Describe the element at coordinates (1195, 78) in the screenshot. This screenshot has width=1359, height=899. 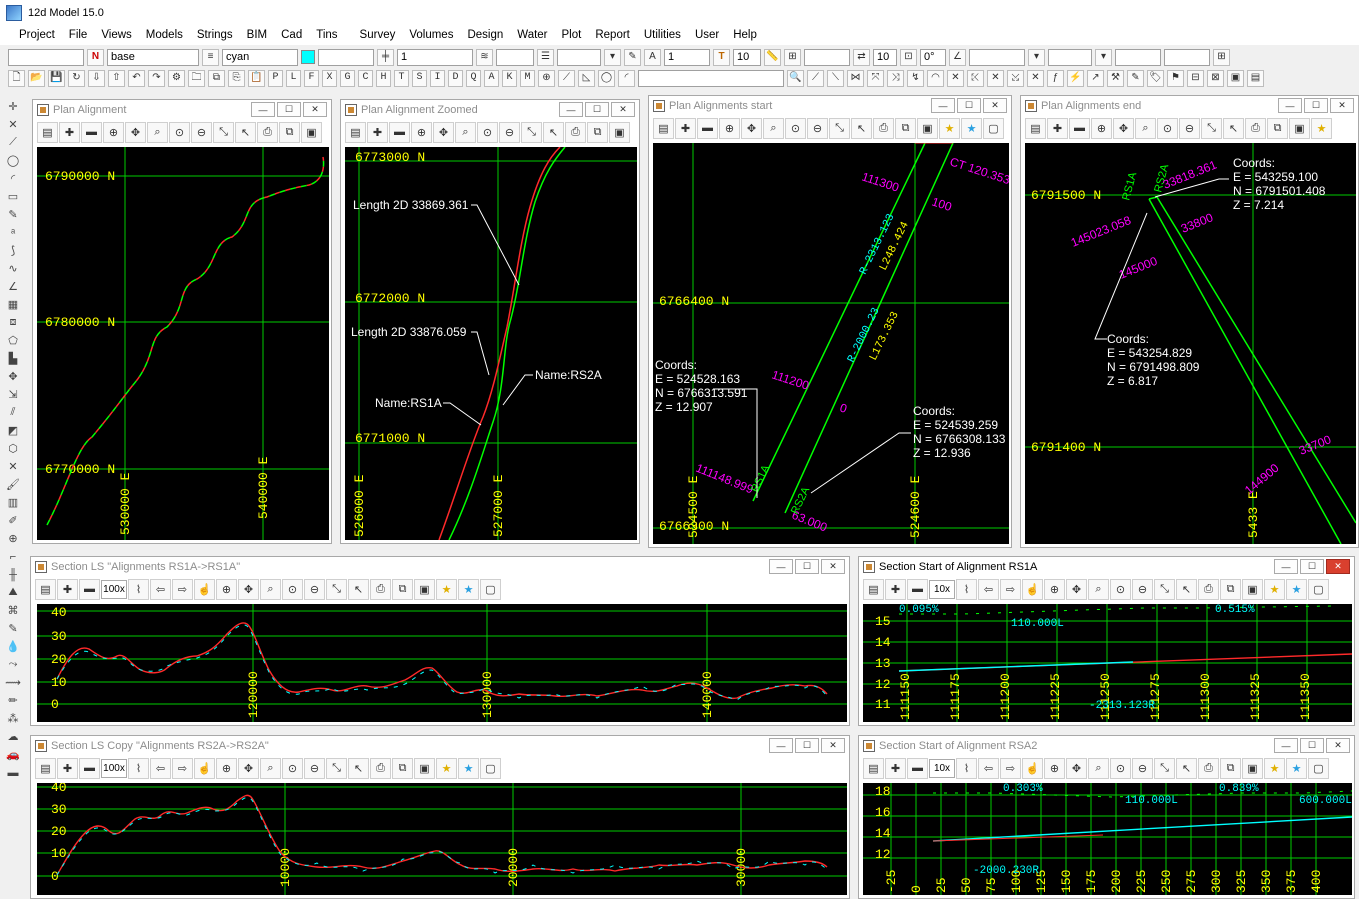
I see `edit-tool-4-icon: ⊟` at that location.